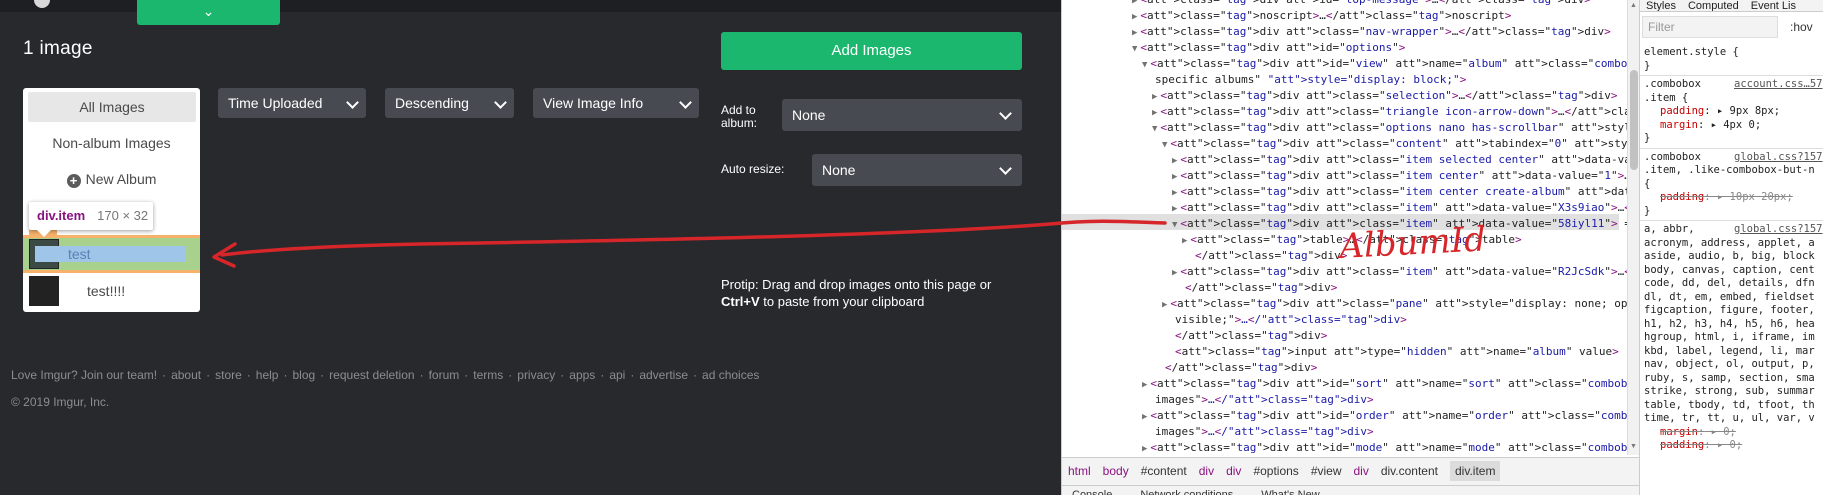 The height and width of the screenshot is (495, 1823). I want to click on dom-node-line: visible;">…</"att">class="tag">div>, so click(1291, 320).